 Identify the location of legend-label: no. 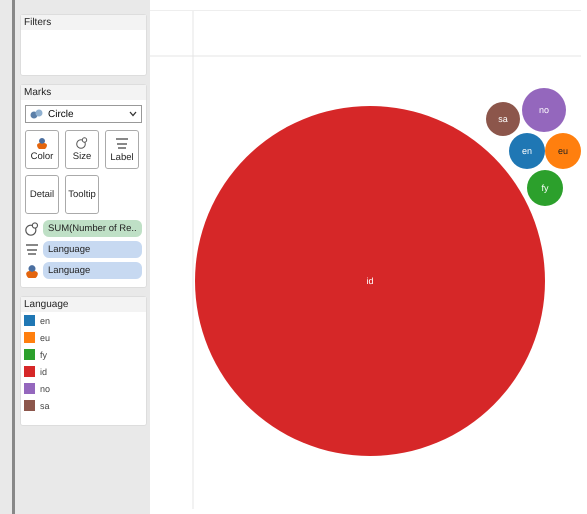
(45, 389).